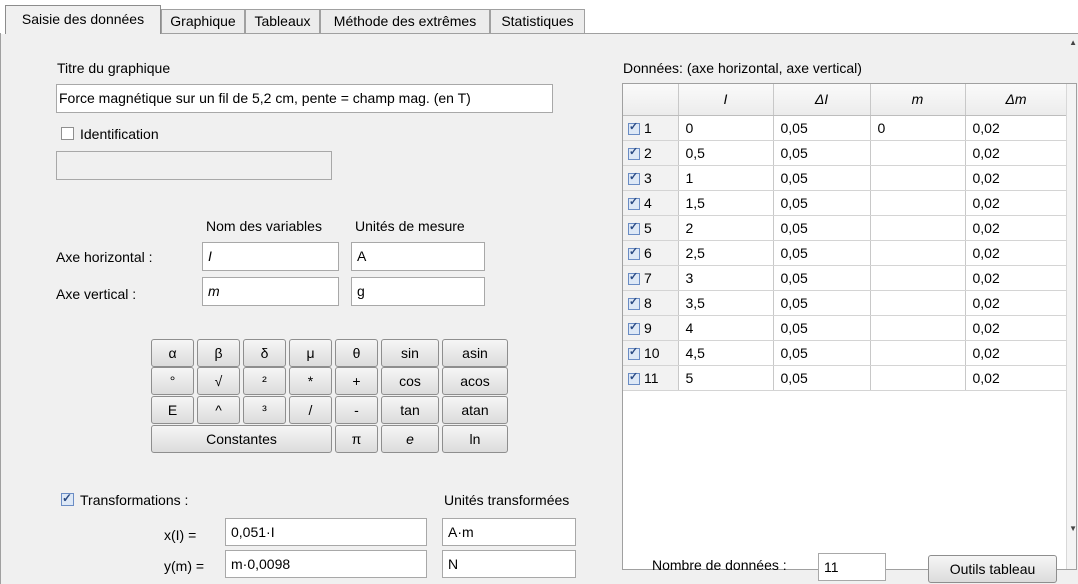  I want to click on key-degree: °, so click(172, 381).